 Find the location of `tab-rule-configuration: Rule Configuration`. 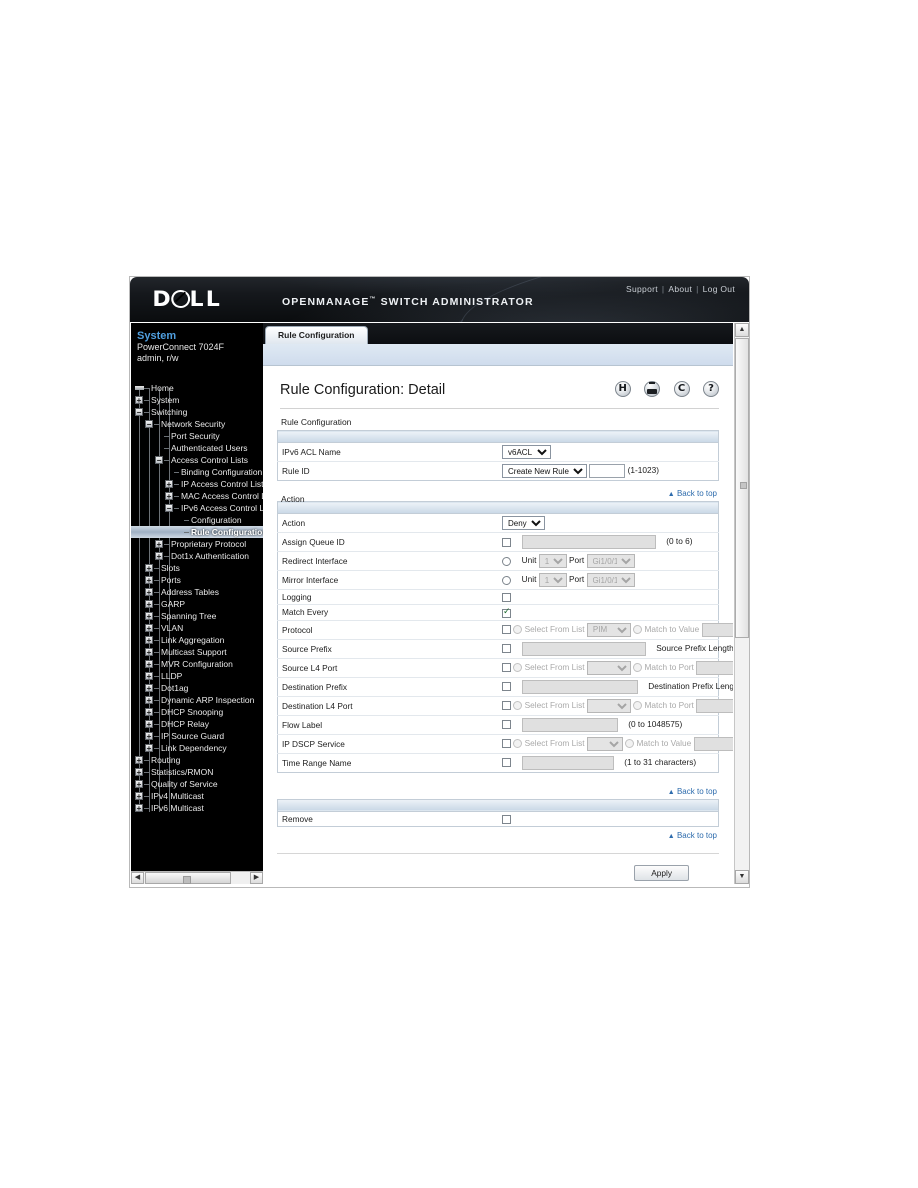

tab-rule-configuration: Rule Configuration is located at coordinates (316, 335).